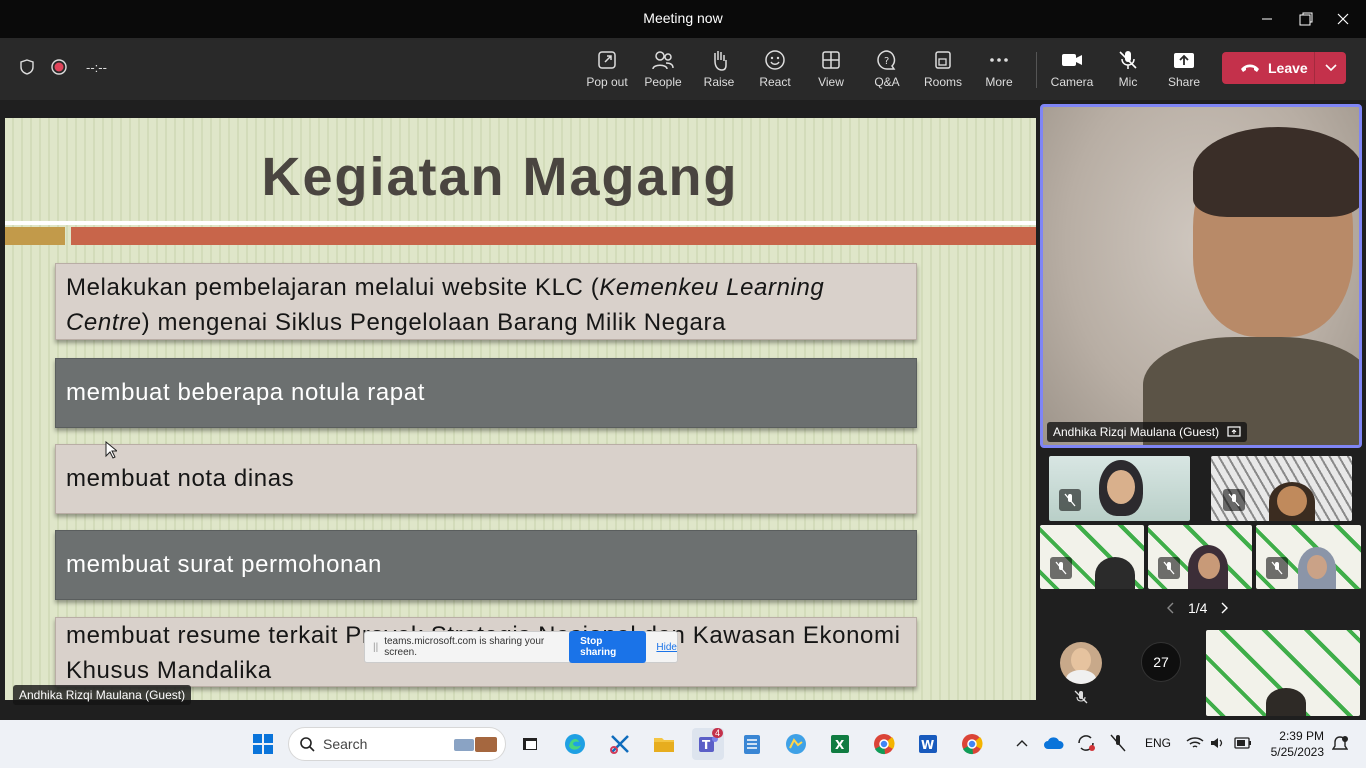 This screenshot has height=768, width=1366. I want to click on people-icon, so click(663, 60).